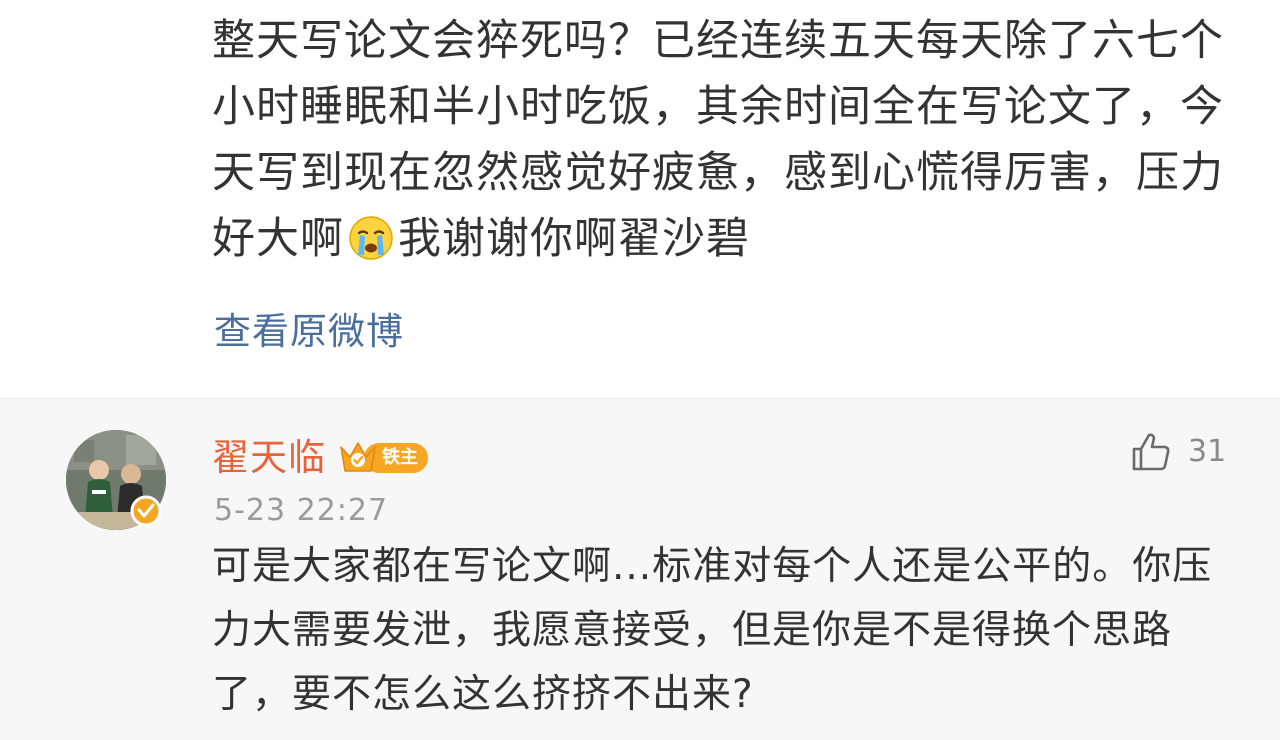 The width and height of the screenshot is (1280, 740). I want to click on username: 翟天临, so click(269, 458).